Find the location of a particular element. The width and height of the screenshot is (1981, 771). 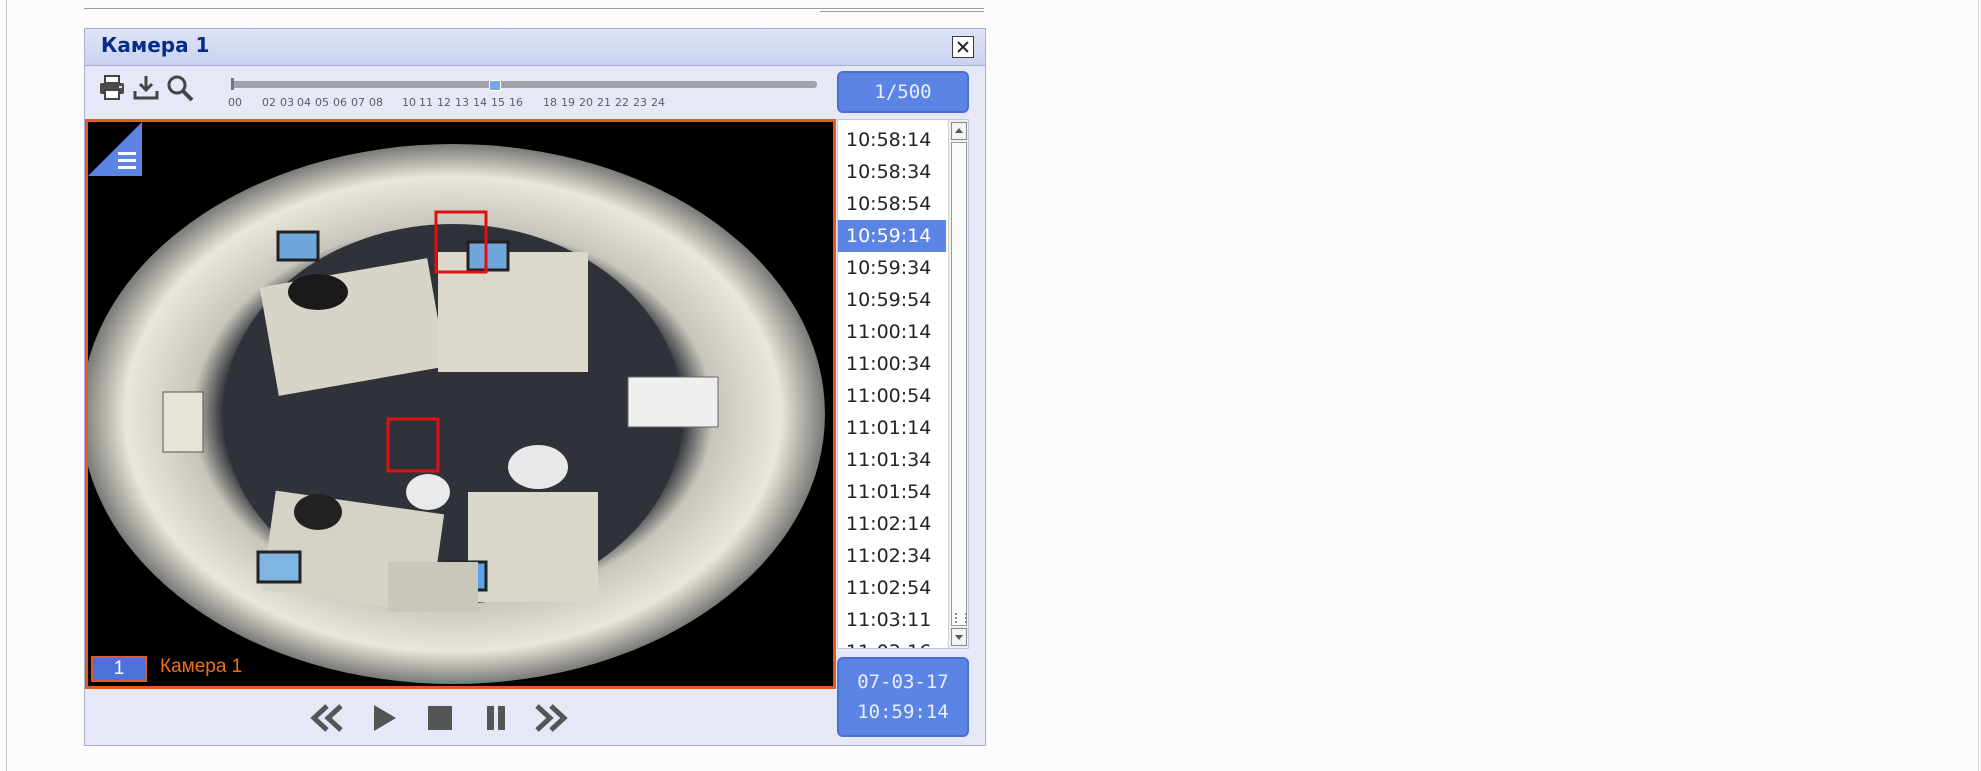

time-list-item: 11:00:54 is located at coordinates (892, 396).